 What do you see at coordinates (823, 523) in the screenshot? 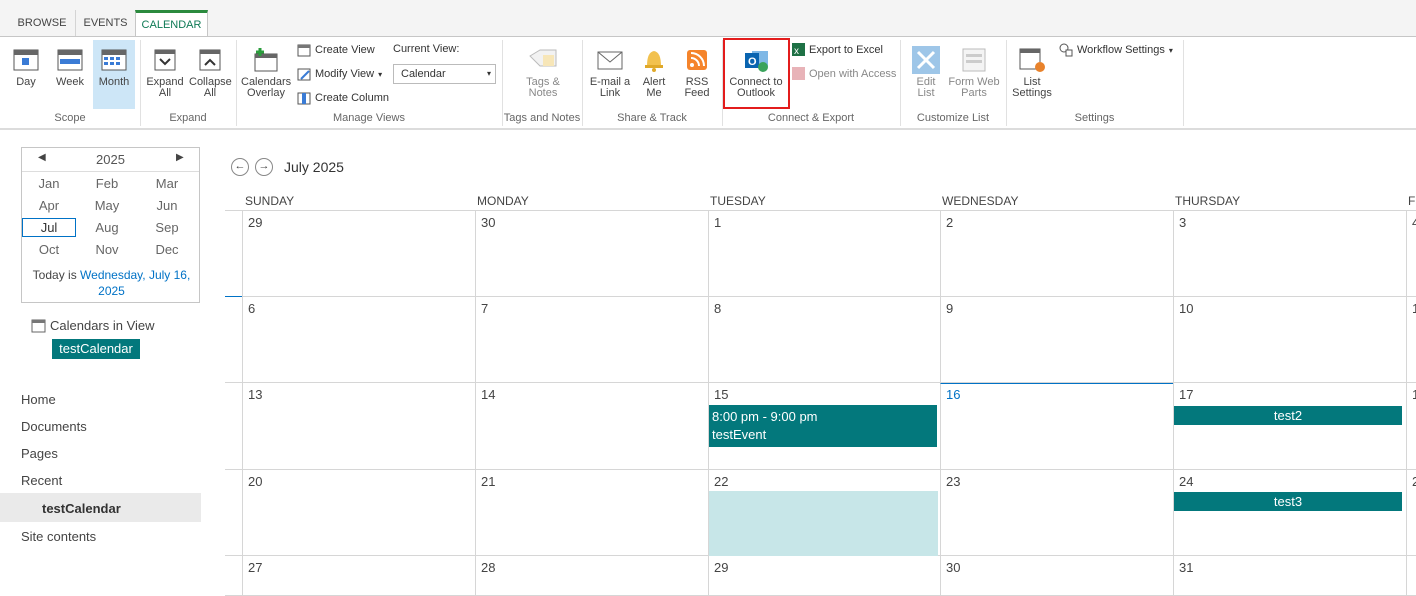
I see `selected-day-highlight` at bounding box center [823, 523].